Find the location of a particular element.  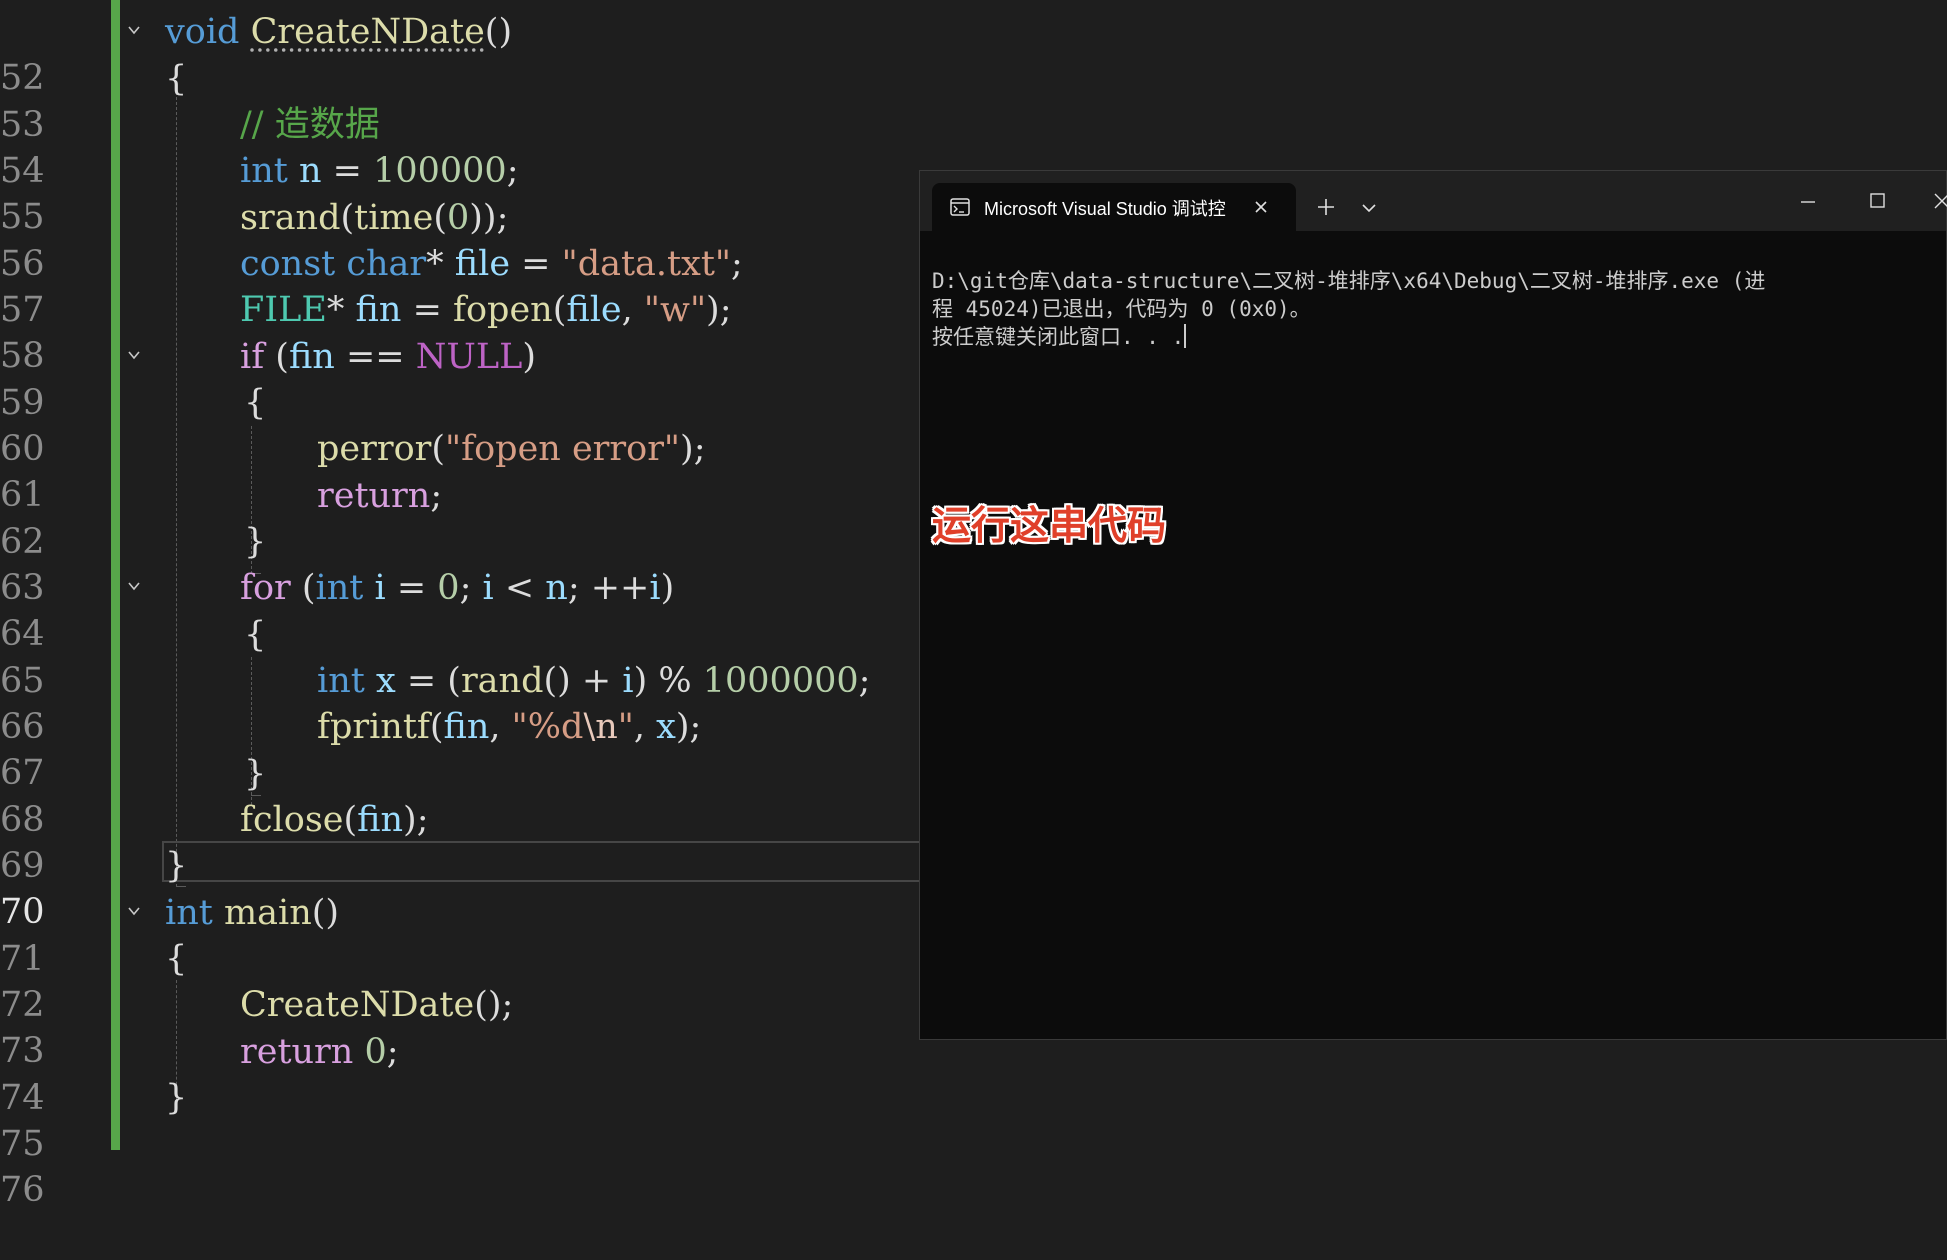

console-line: 按任意键关闭此窗口. . . is located at coordinates (1437, 337).